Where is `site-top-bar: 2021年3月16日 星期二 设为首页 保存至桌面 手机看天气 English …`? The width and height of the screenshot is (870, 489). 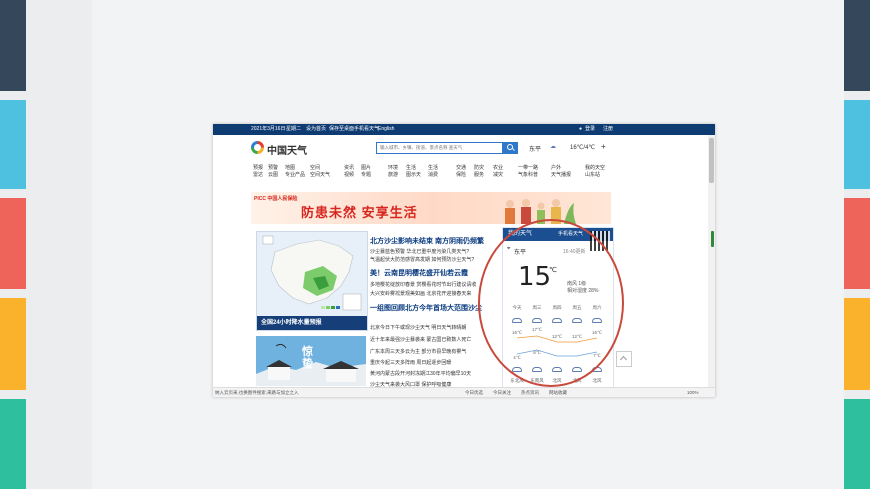 site-top-bar: 2021年3月16日 星期二 设为首页 保存至桌面 手机看天气 English … is located at coordinates (464, 129).